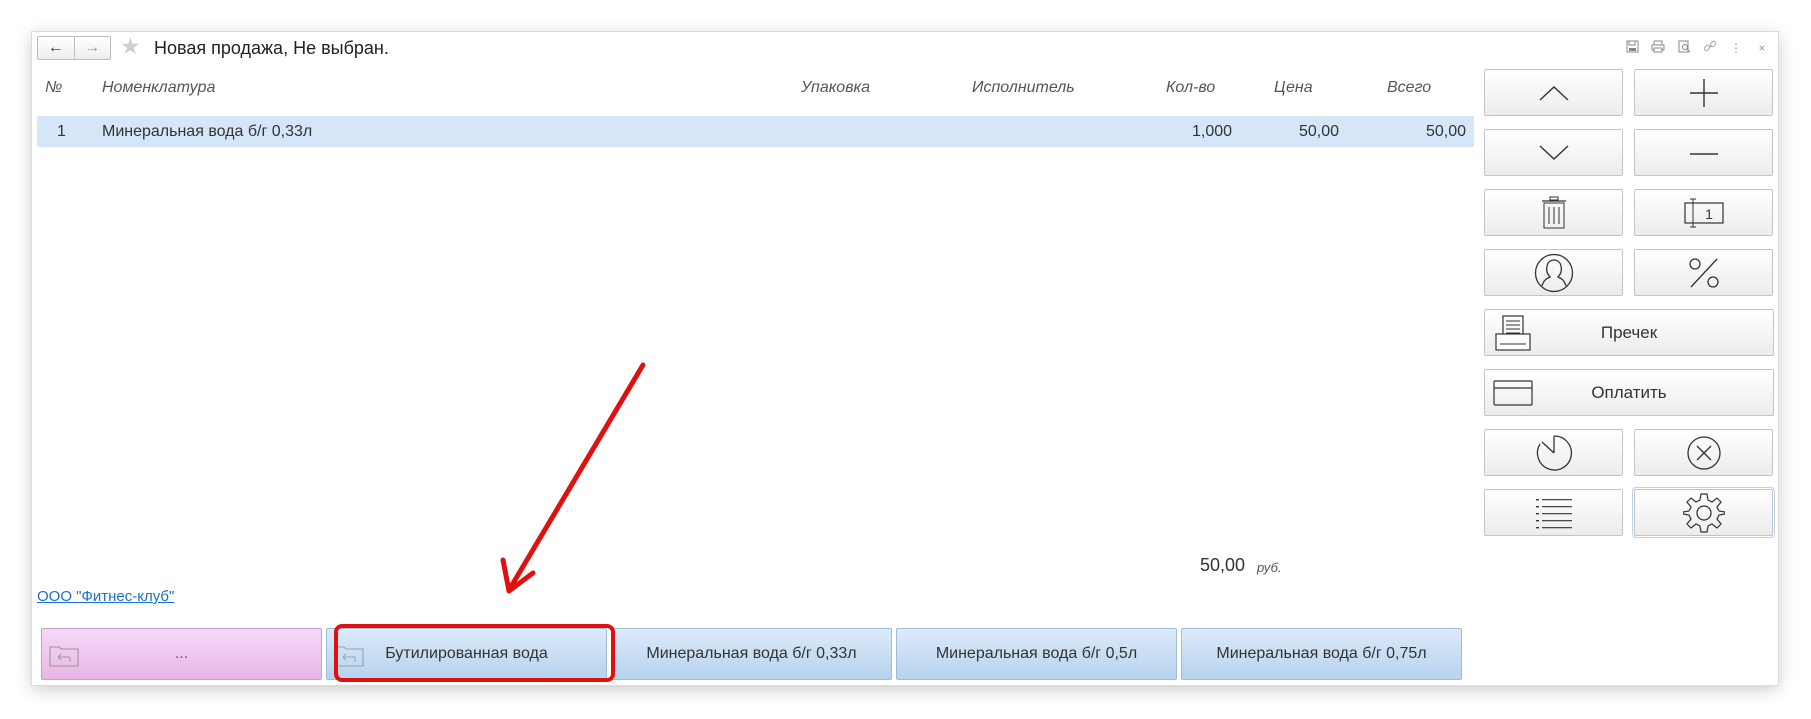 Image resolution: width=1811 pixels, height=719 pixels. I want to click on quick-button-label: Минеральная вода б/г 0,5л, so click(1036, 653).